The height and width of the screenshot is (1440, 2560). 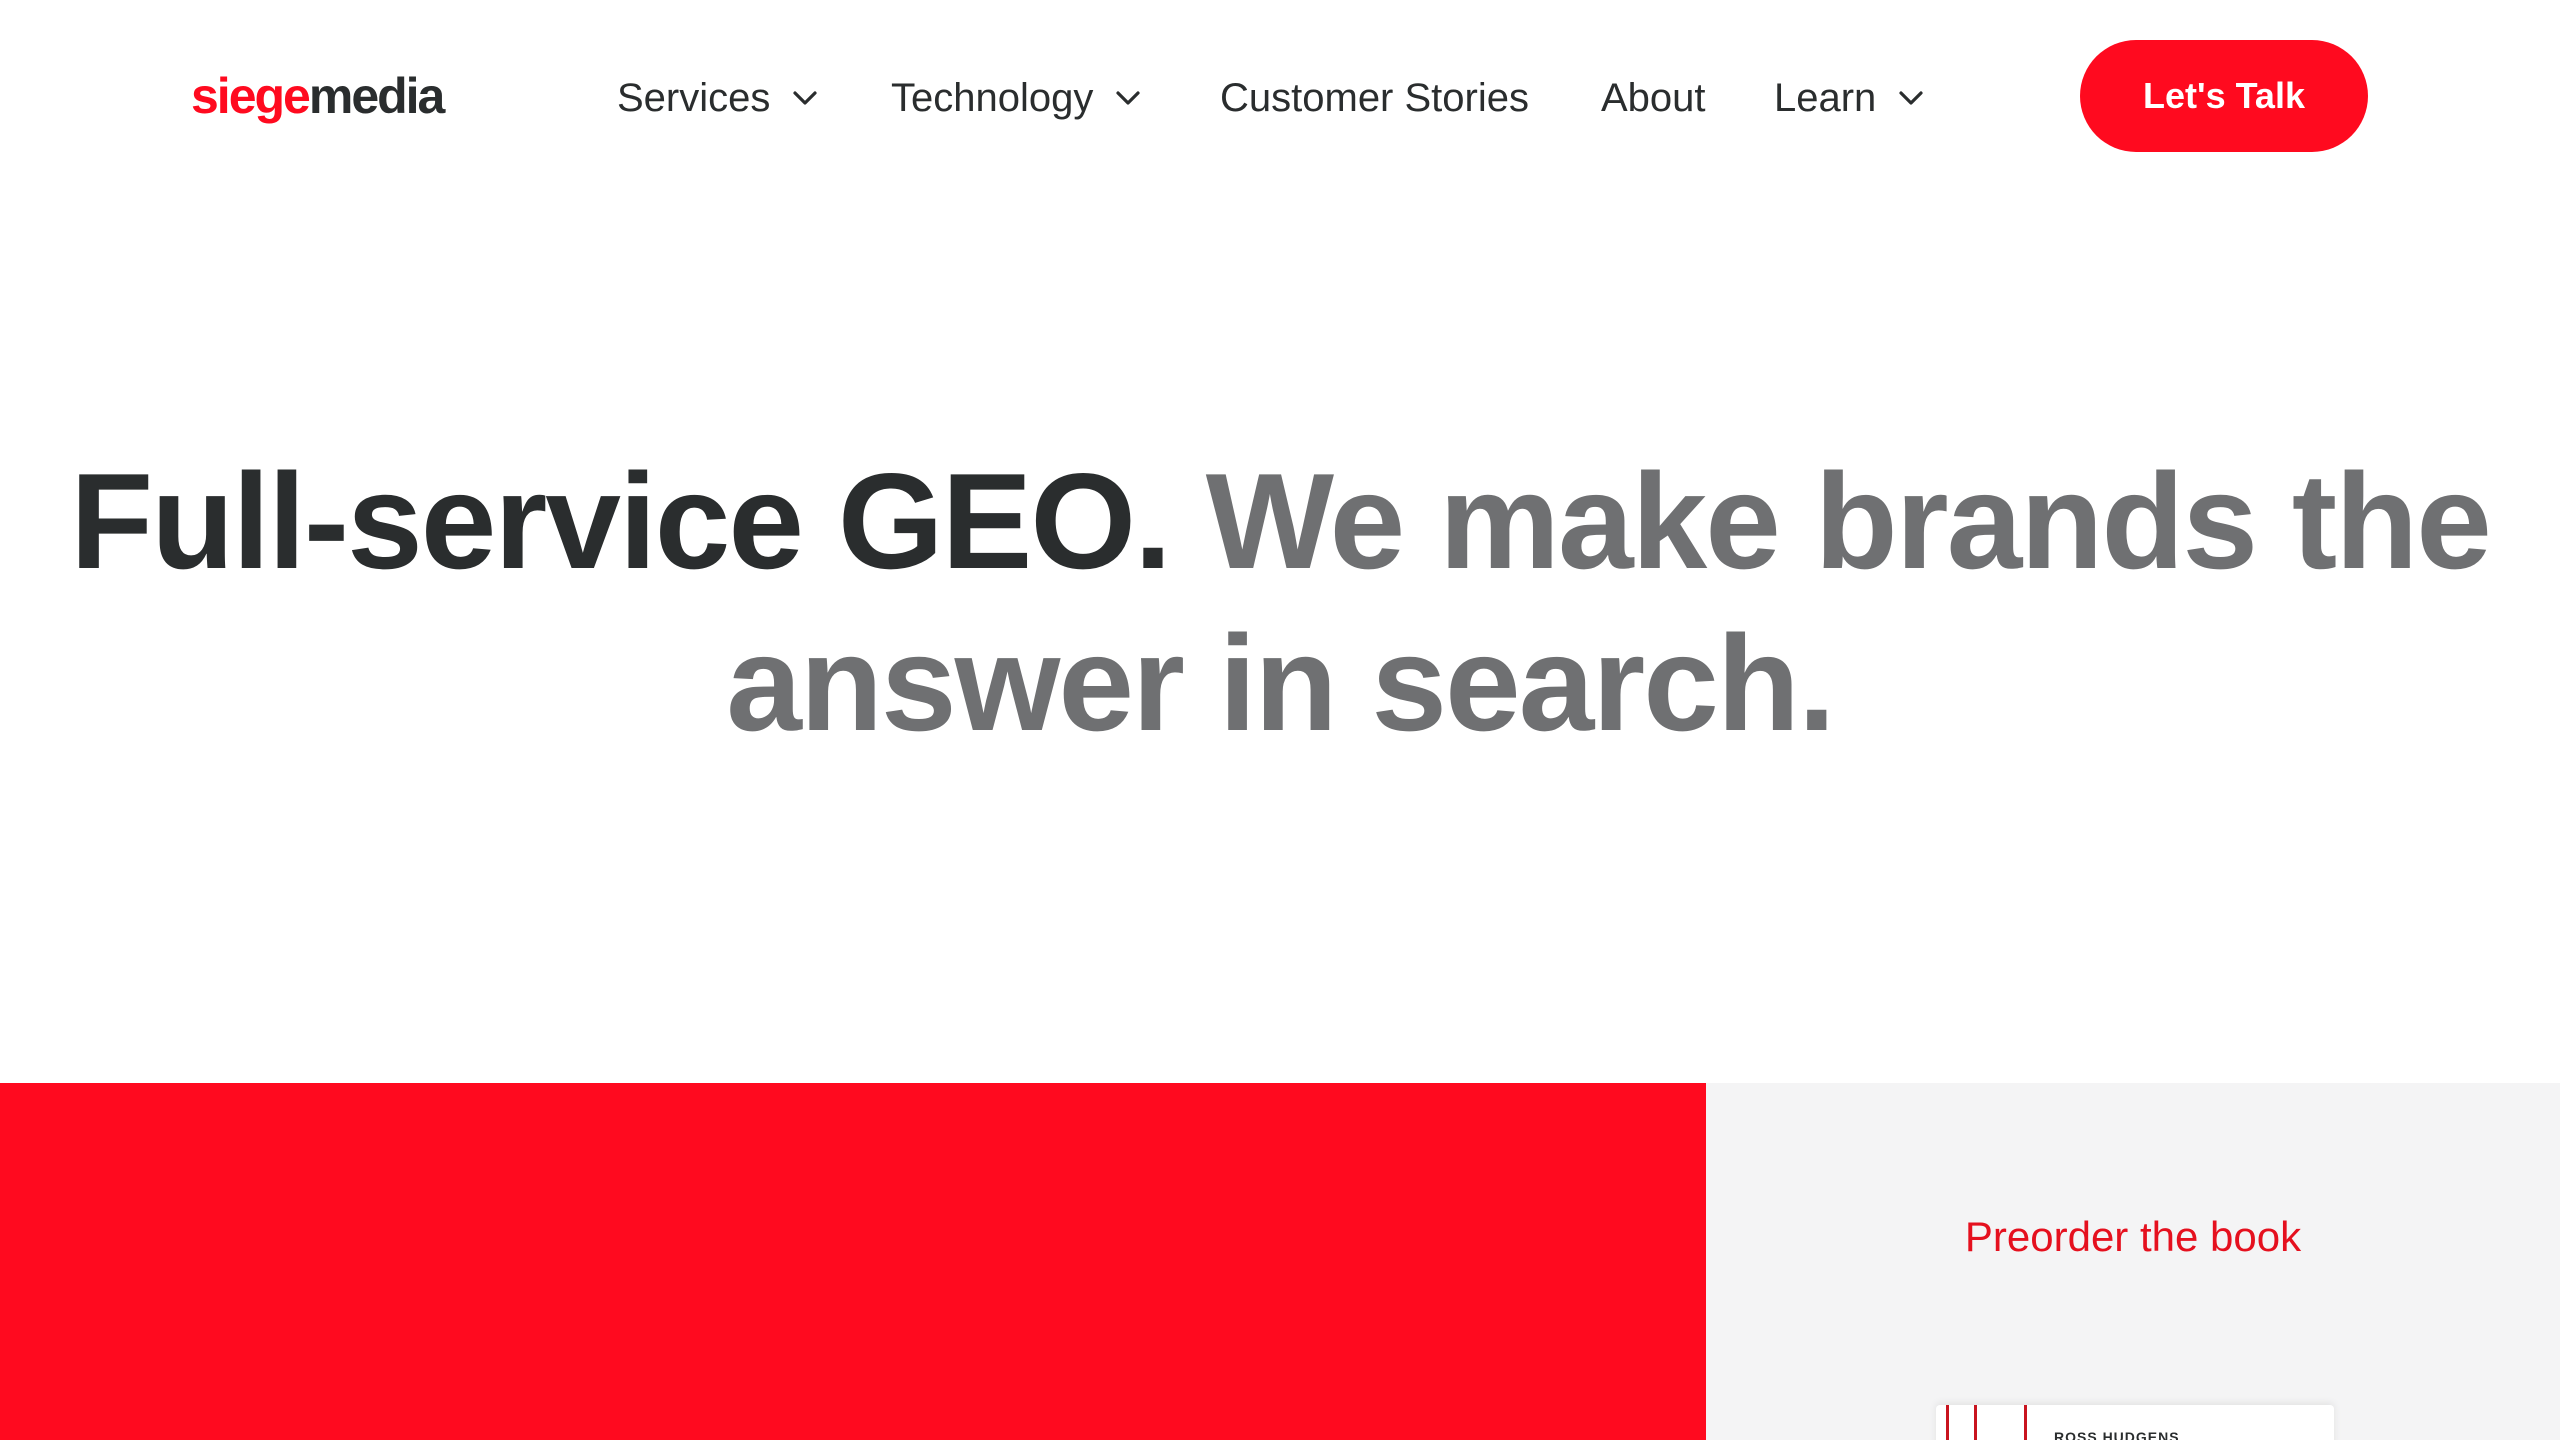 I want to click on lets-talk-button: Let's Talk, so click(x=2224, y=96).